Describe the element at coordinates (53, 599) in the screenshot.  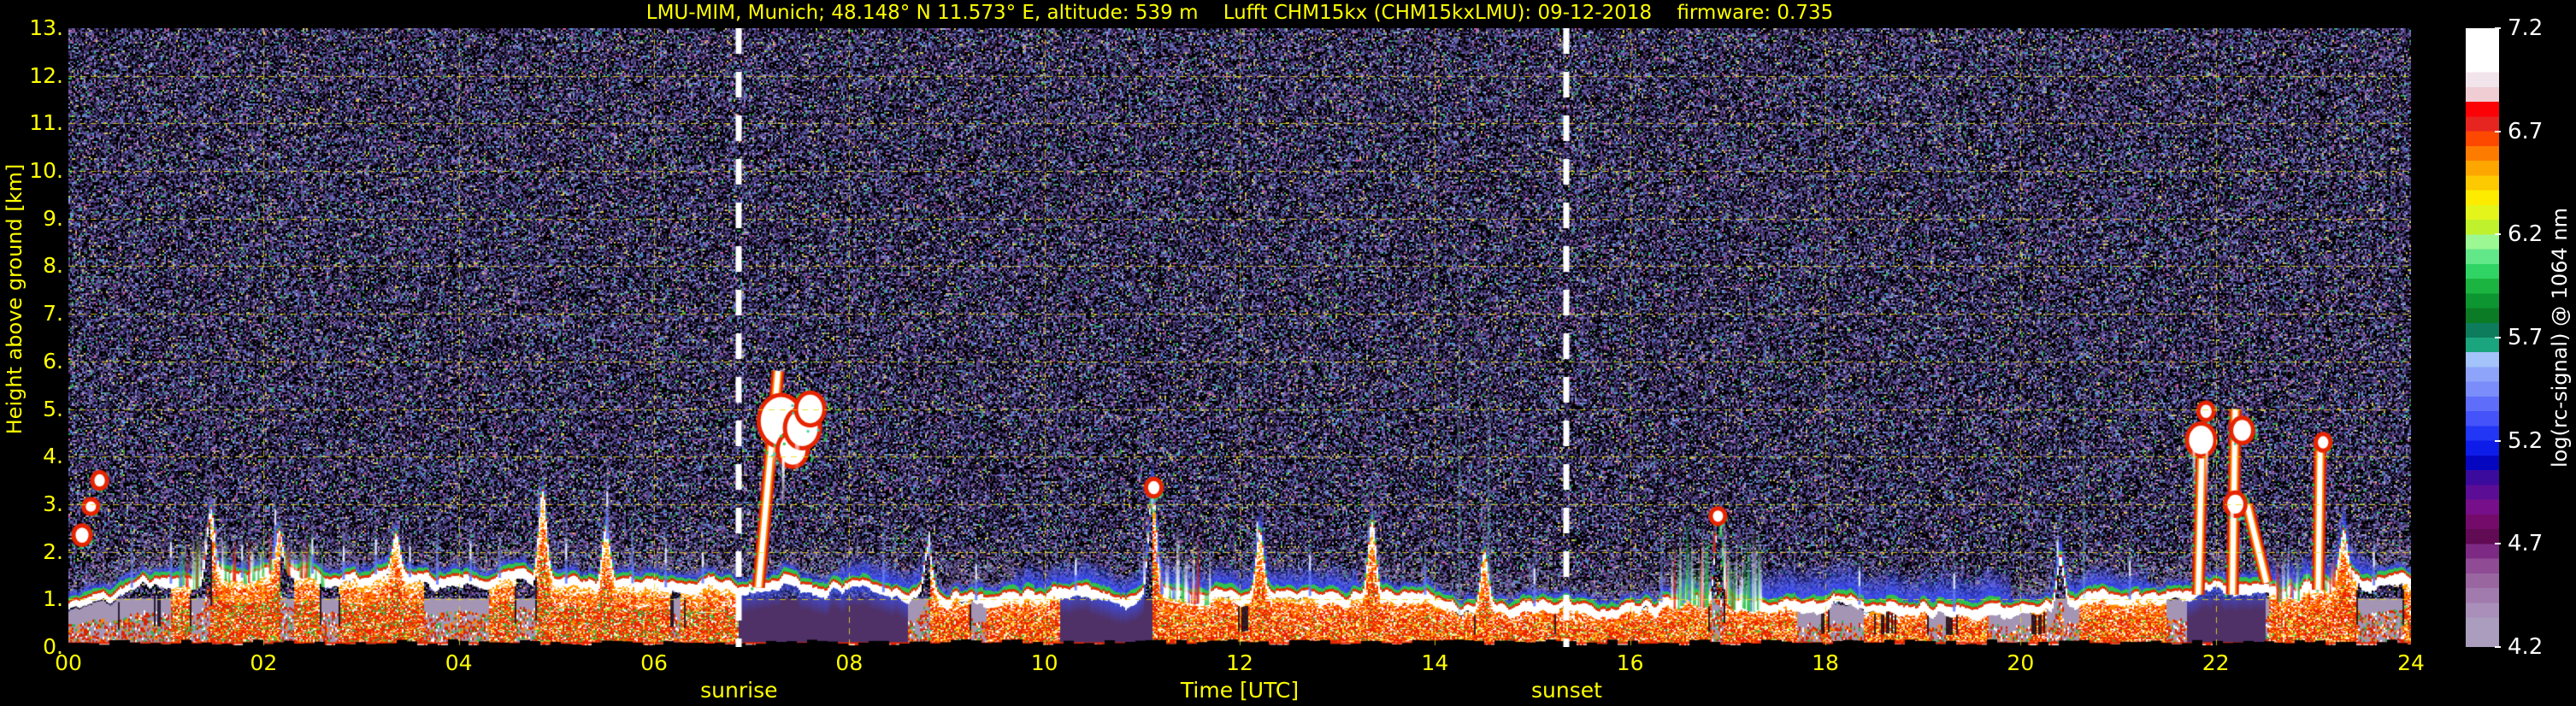
I see `y-tick-label: 1.` at that location.